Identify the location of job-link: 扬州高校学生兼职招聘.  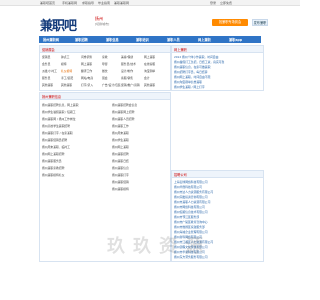
(56, 126).